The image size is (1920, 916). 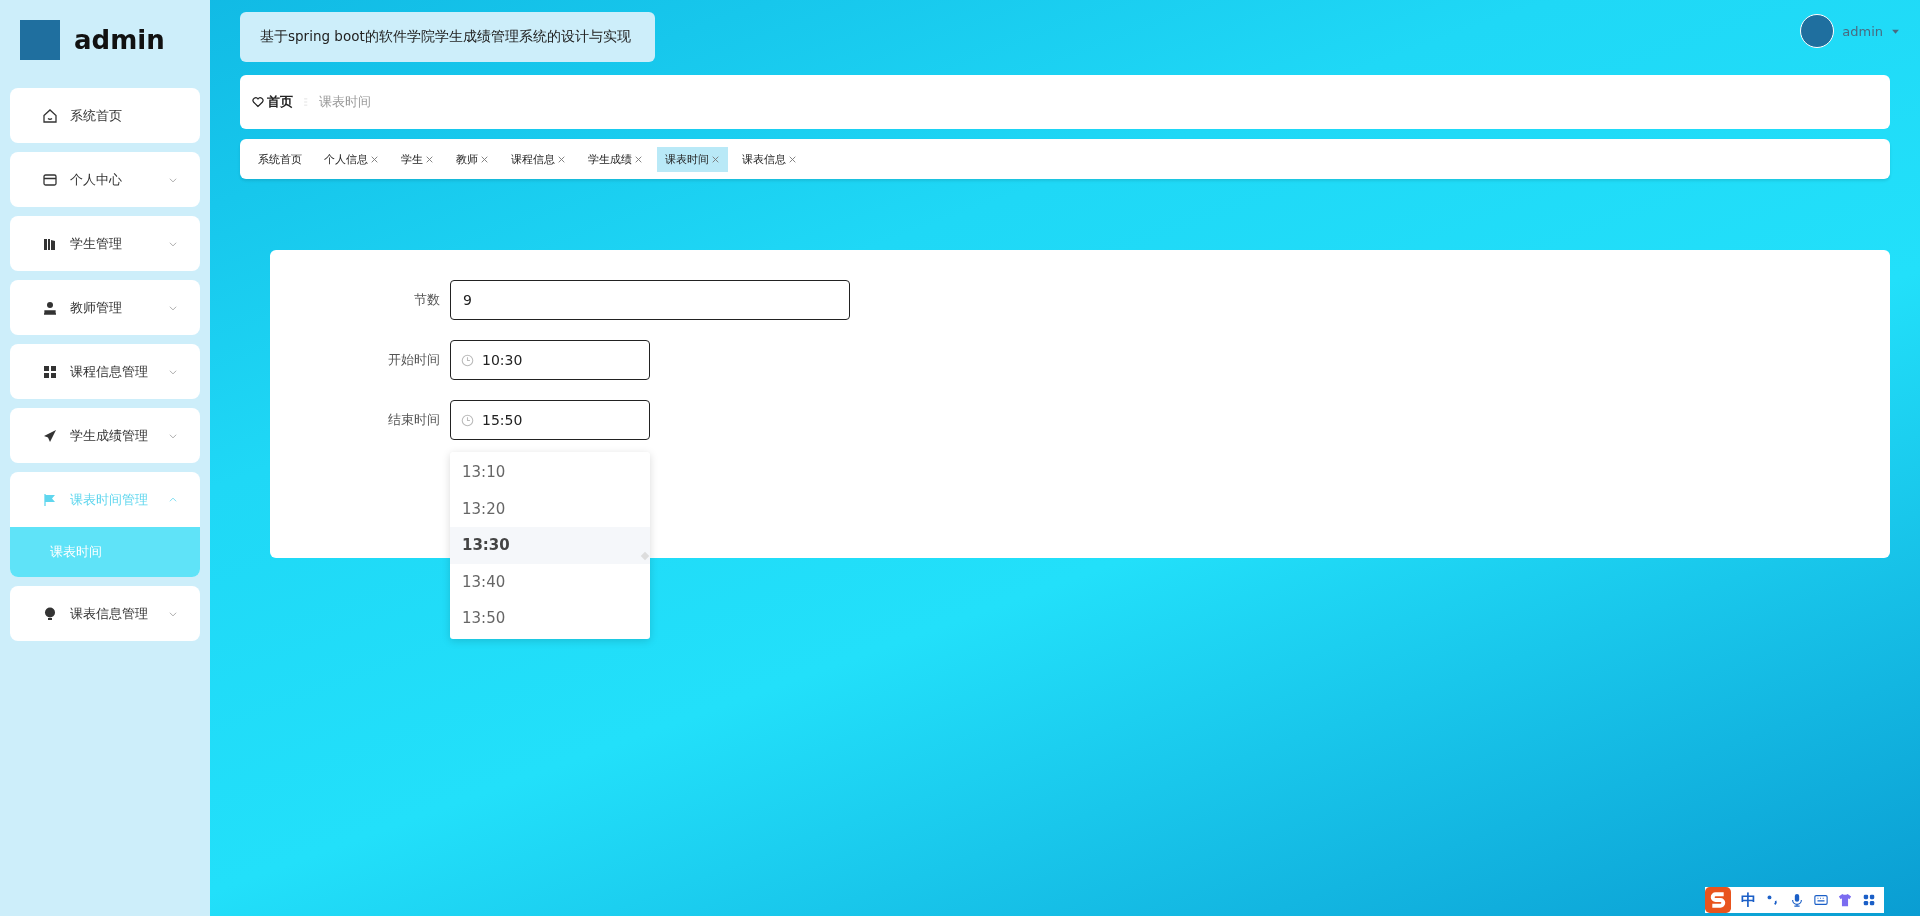 What do you see at coordinates (550, 618) in the screenshot?
I see `dropdown-option: 13:50` at bounding box center [550, 618].